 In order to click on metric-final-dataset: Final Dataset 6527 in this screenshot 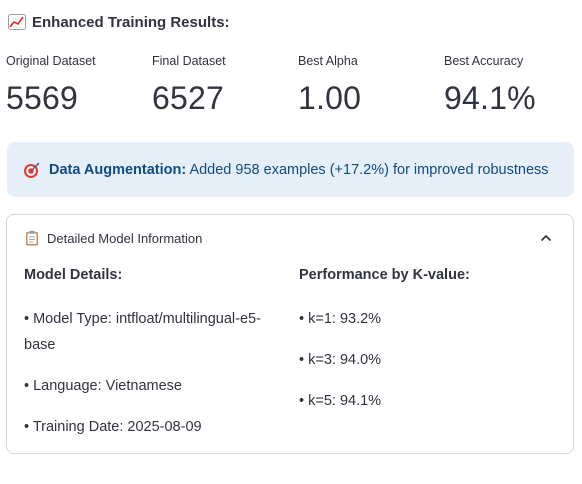, I will do `click(189, 84)`.